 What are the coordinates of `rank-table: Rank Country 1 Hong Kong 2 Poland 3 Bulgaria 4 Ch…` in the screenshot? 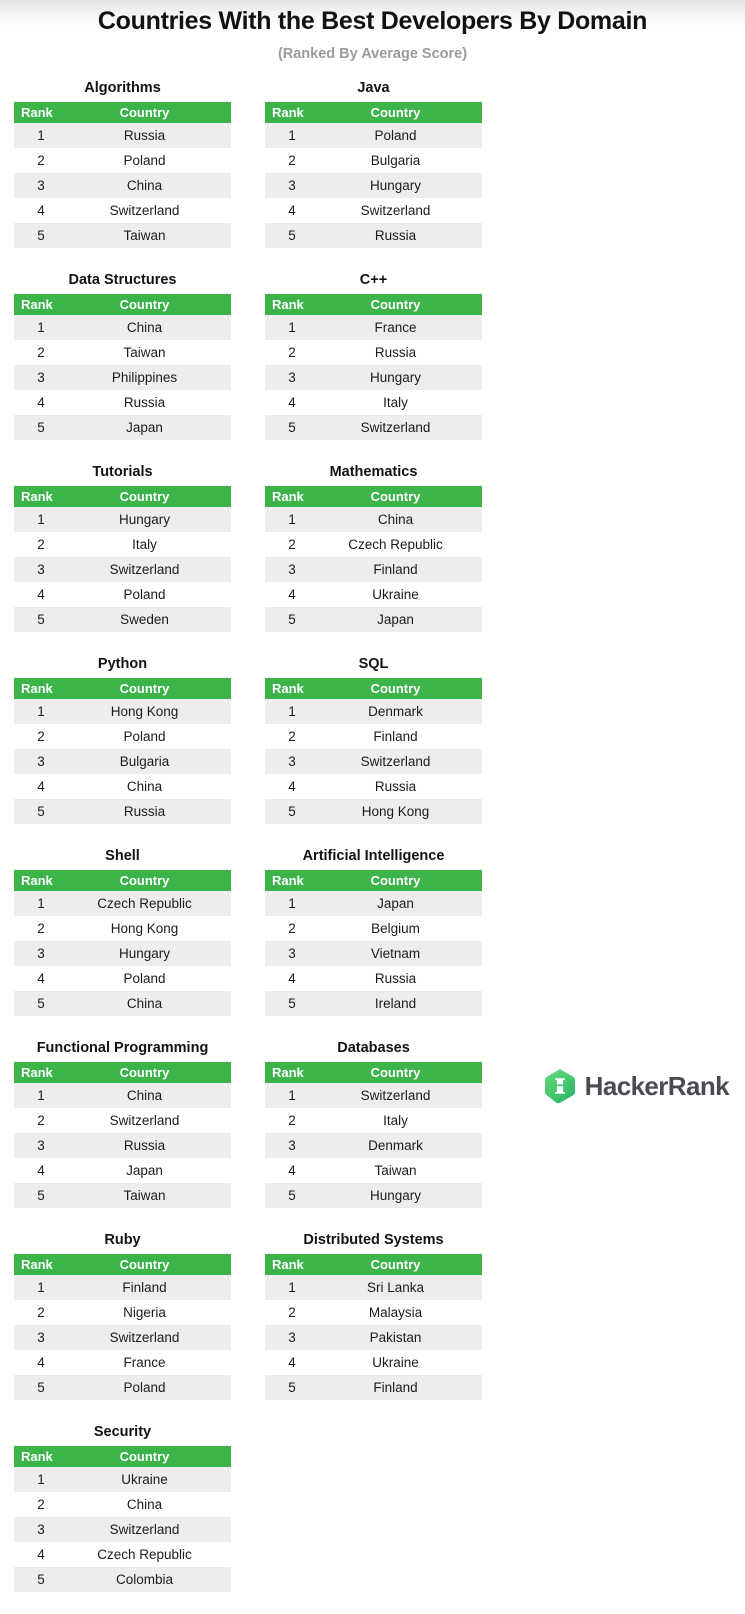 It's located at (122, 751).